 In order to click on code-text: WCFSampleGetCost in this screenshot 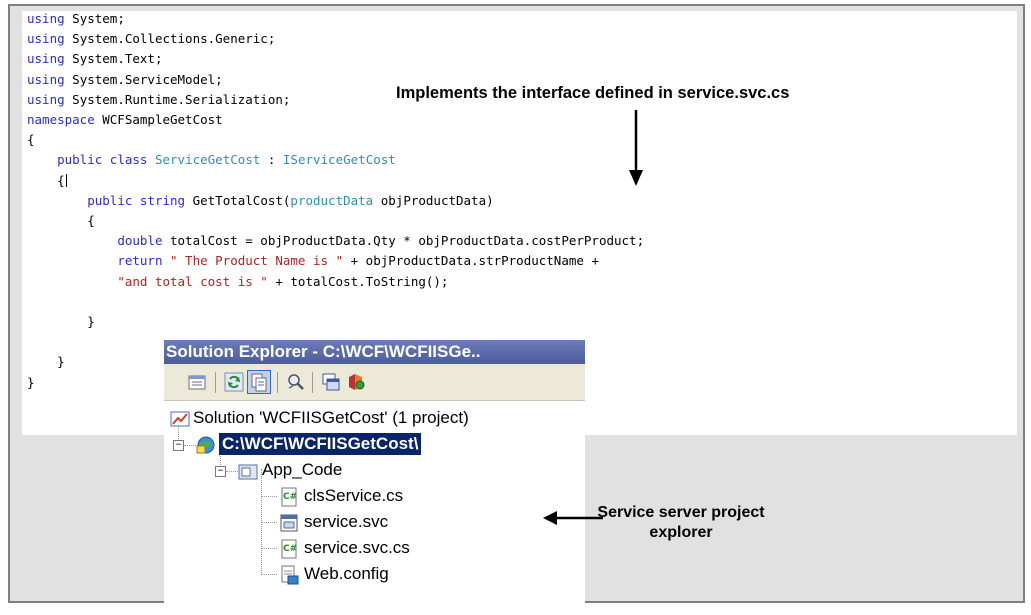, I will do `click(158, 119)`.